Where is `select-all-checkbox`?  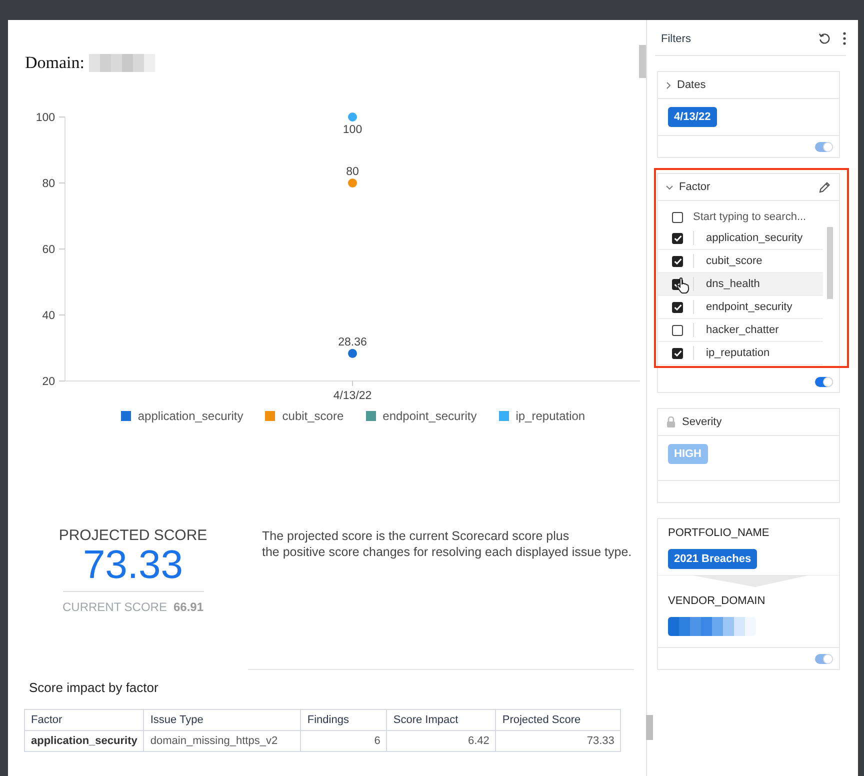 select-all-checkbox is located at coordinates (677, 217).